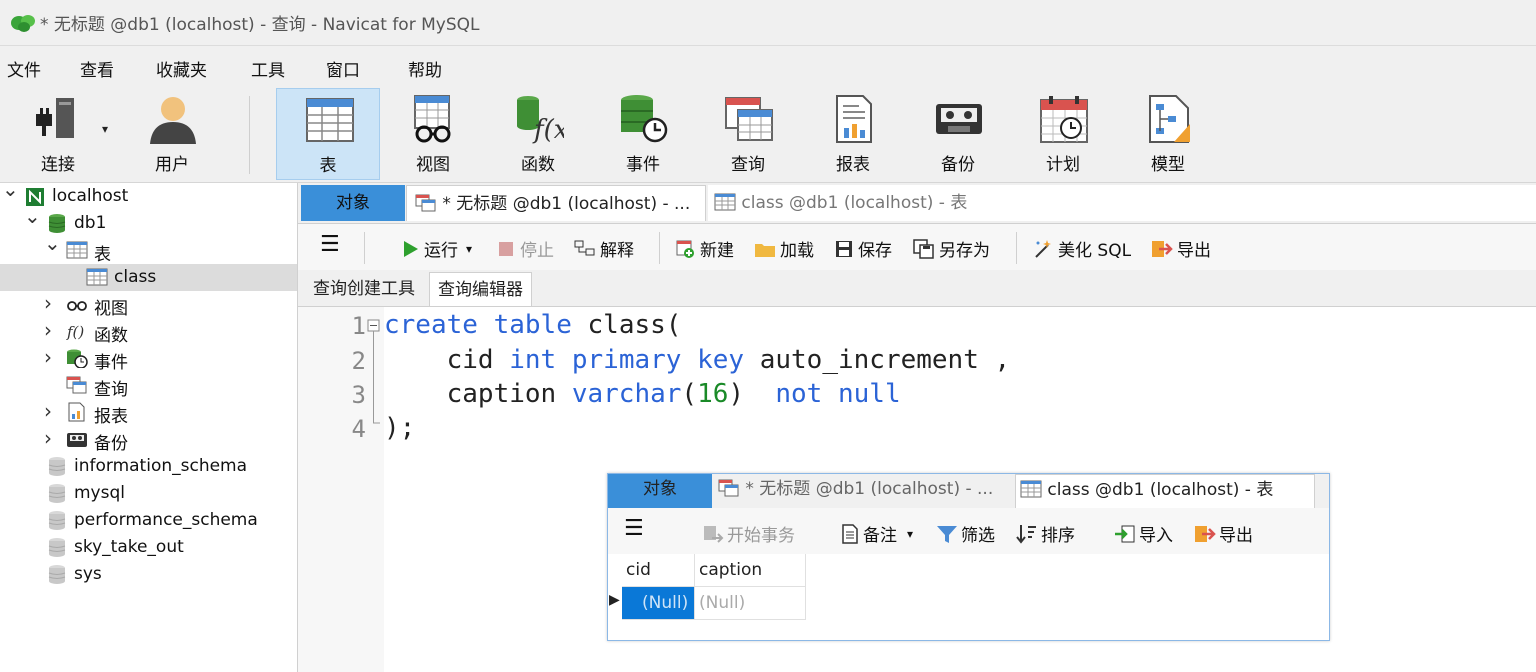 The height and width of the screenshot is (672, 1536). Describe the element at coordinates (958, 134) in the screenshot. I see `toolbar-backup-button: 备份` at that location.